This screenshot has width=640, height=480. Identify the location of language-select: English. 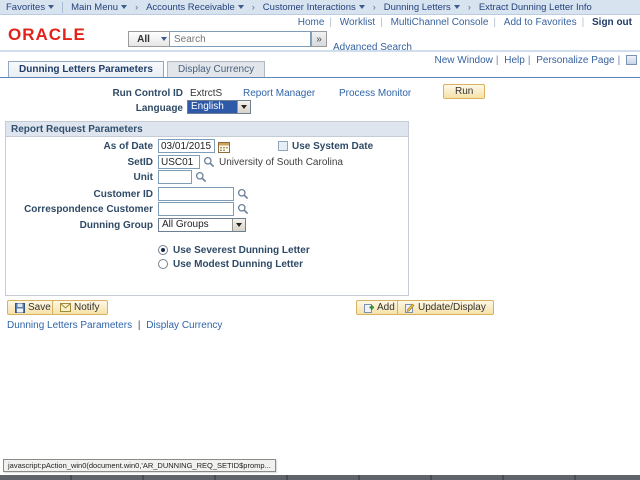
(219, 107).